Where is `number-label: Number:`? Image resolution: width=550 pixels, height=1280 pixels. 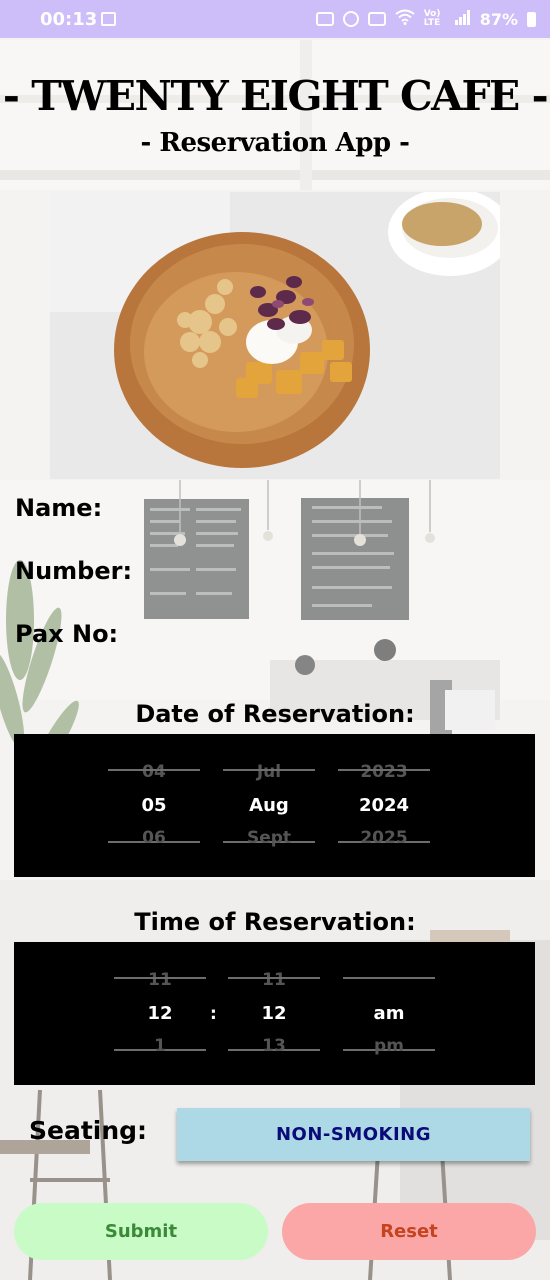 number-label: Number: is located at coordinates (74, 571).